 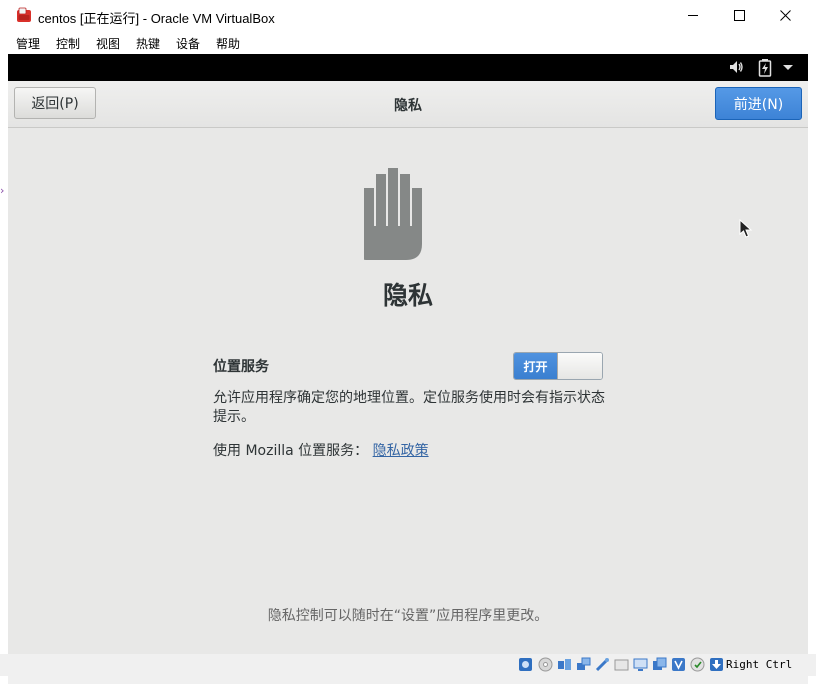 What do you see at coordinates (291, 451) in the screenshot?
I see `mozilla-location-text: 使用 Mozilla 位置服务：` at bounding box center [291, 451].